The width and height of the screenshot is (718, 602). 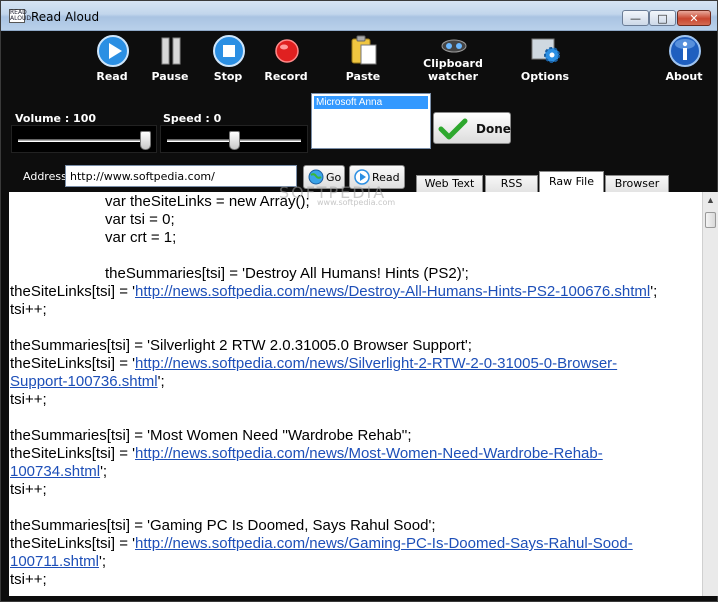 What do you see at coordinates (229, 51) in the screenshot?
I see `stop-icon` at bounding box center [229, 51].